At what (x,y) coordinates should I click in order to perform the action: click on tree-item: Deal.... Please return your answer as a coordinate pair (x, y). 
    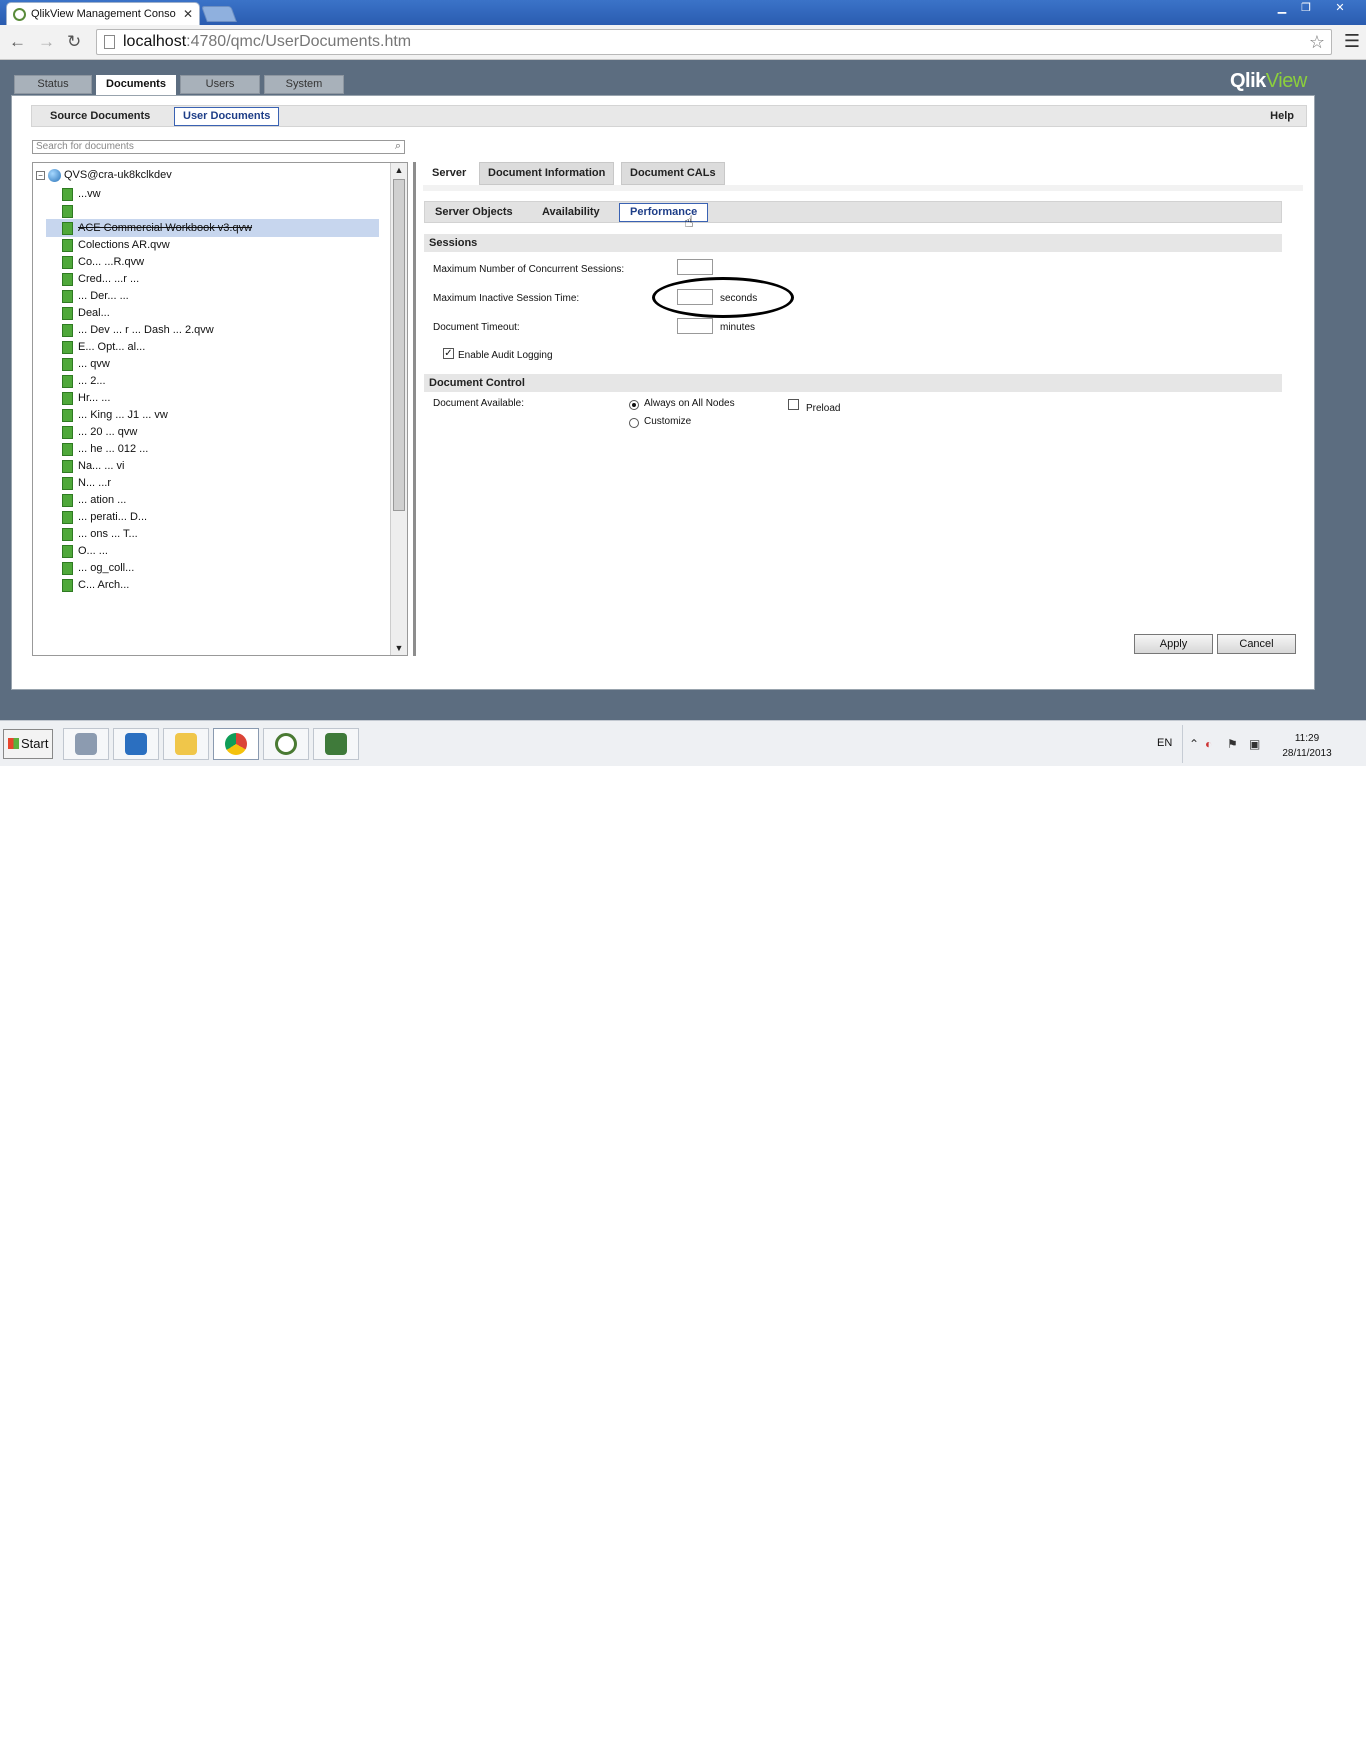
    Looking at the image, I should click on (212, 313).